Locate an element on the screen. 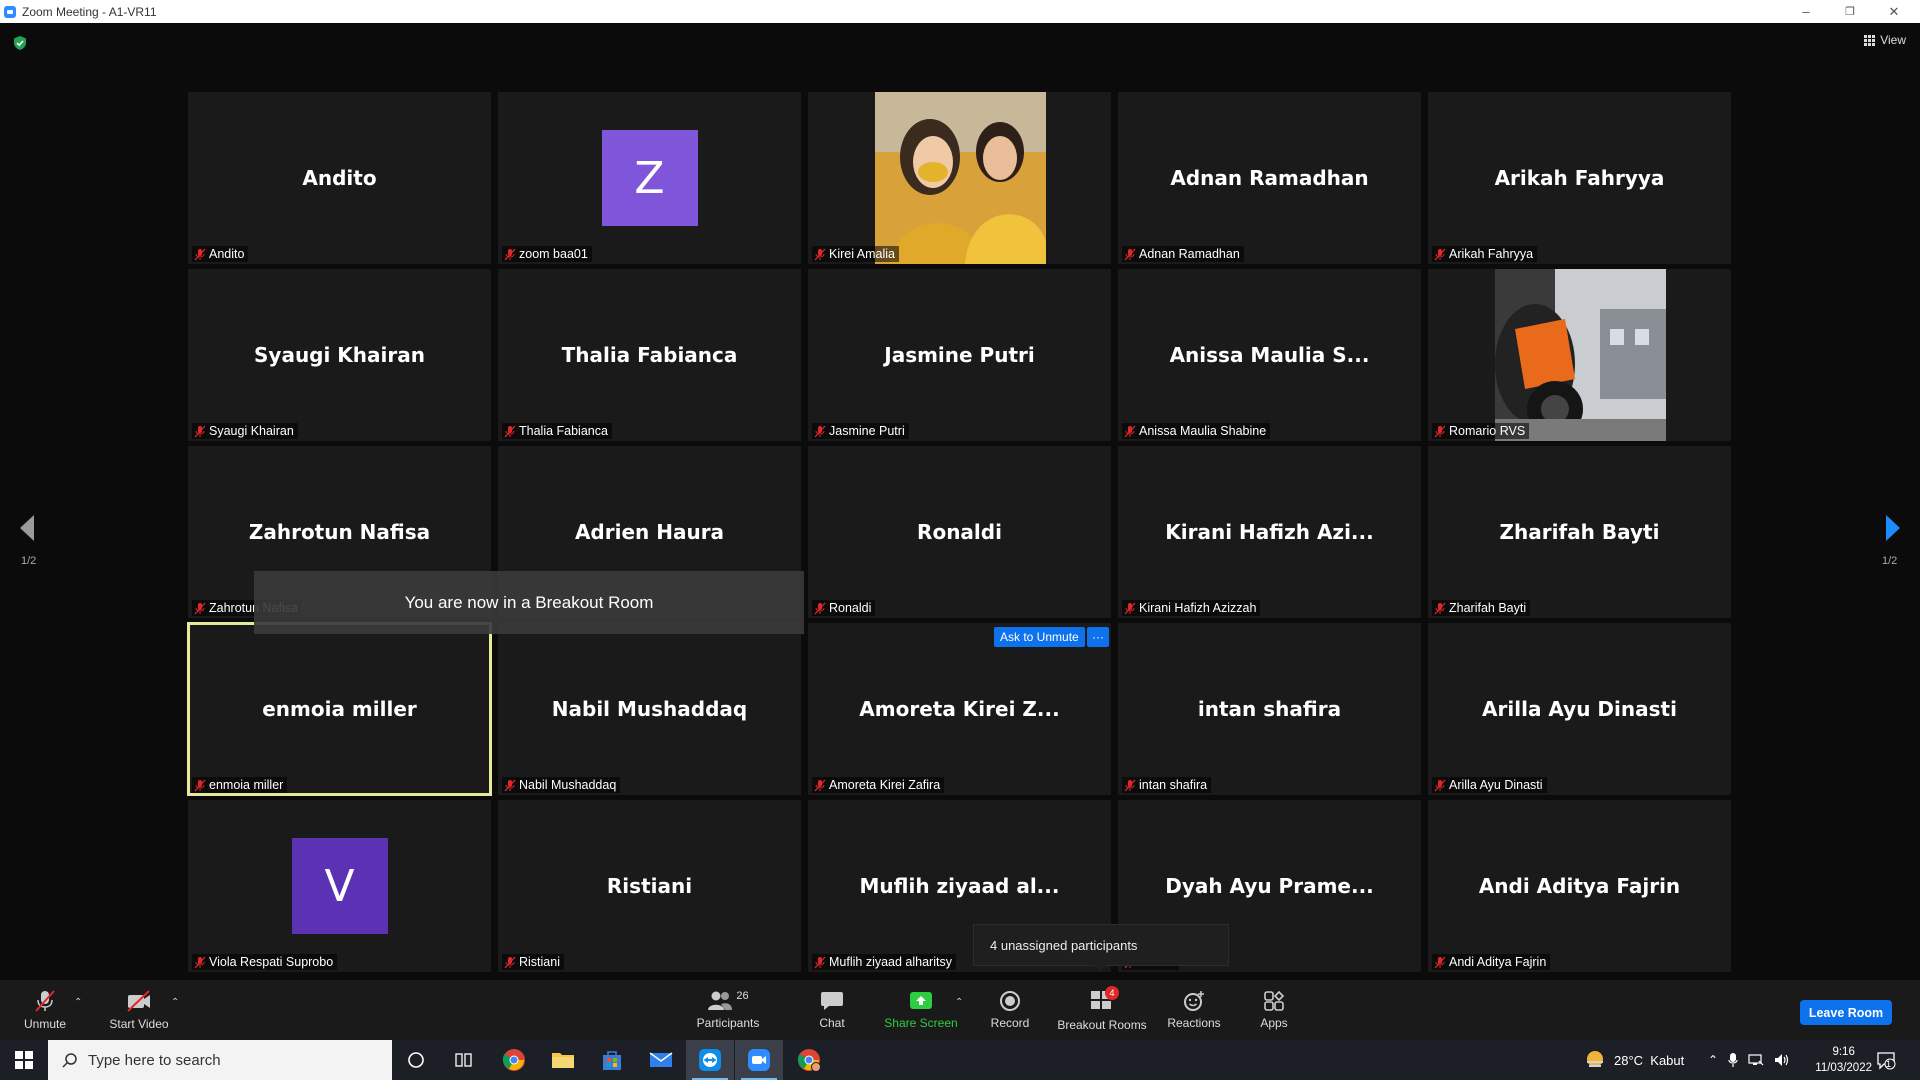 This screenshot has height=1080, width=1920. participant-tile: Jasmine Putri Jasmine Putri is located at coordinates (959, 355).